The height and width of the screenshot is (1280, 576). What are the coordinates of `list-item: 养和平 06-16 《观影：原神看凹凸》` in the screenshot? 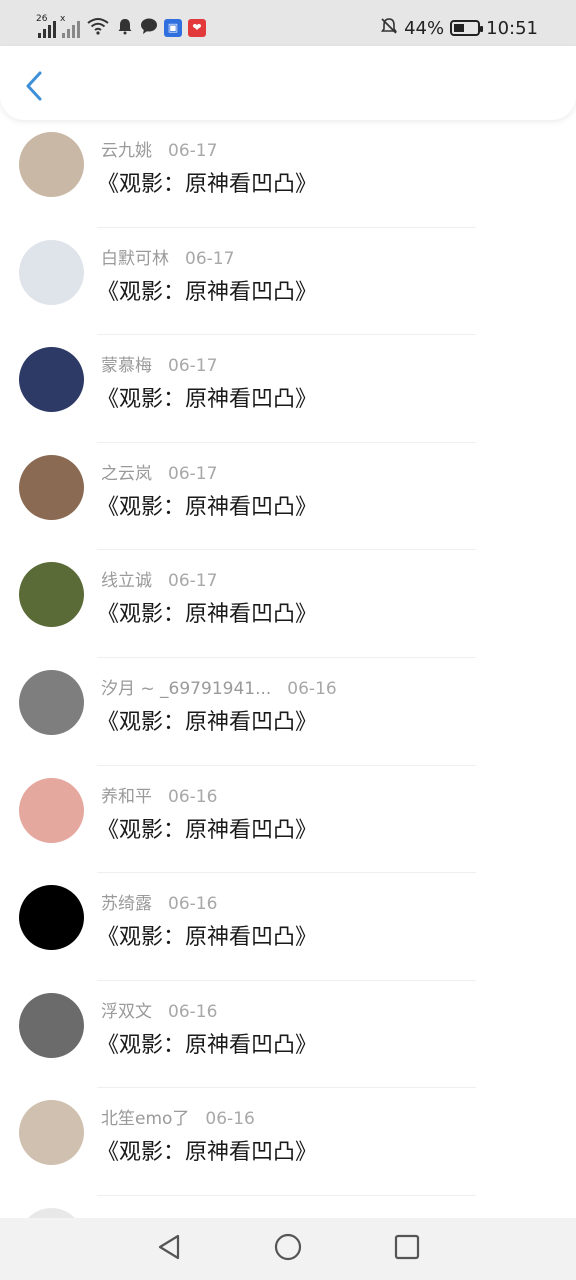 It's located at (288, 820).